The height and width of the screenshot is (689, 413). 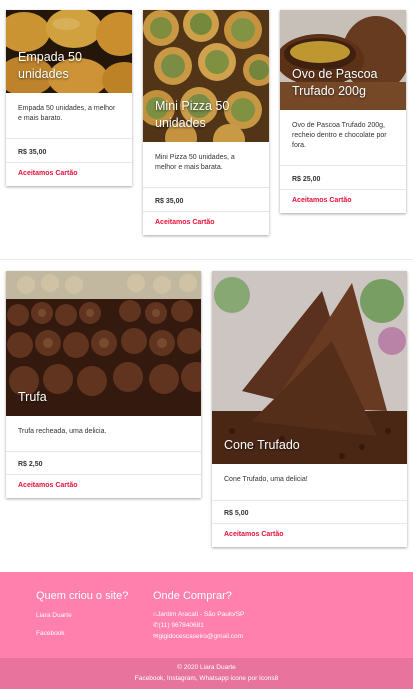 I want to click on footer-phone: ✆(11) 967840681, so click(x=178, y=625).